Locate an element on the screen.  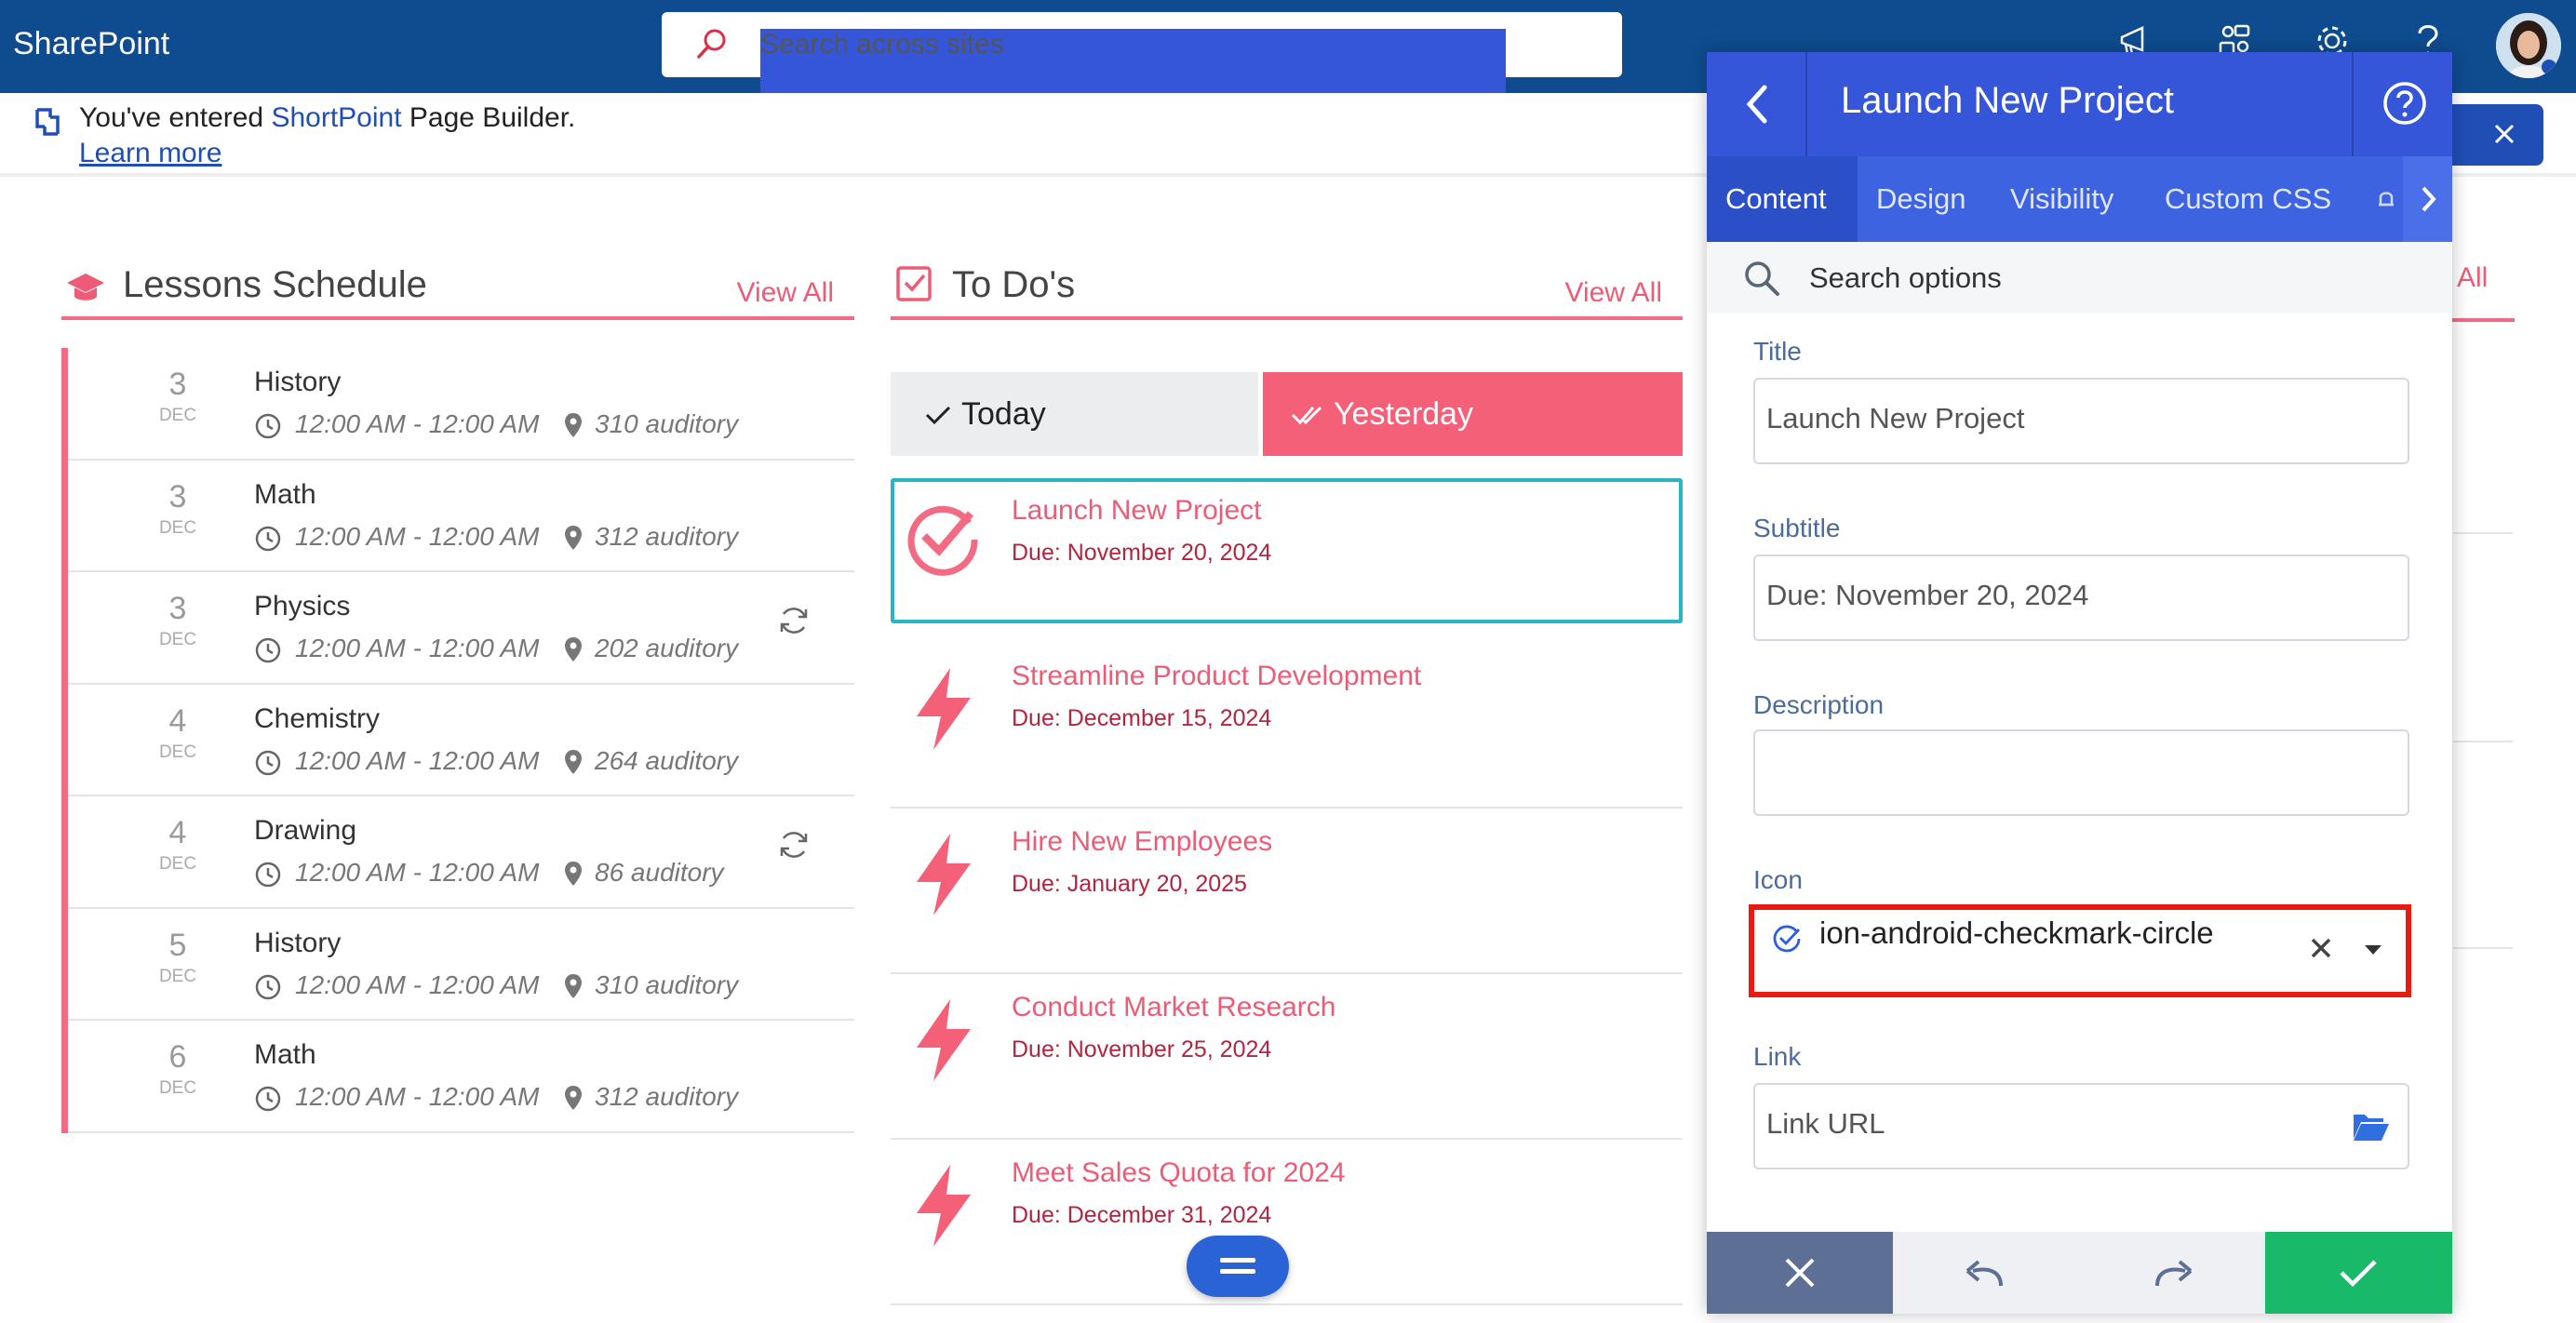
todo-due-date: Due: January 20, 2025 is located at coordinates (1129, 884).